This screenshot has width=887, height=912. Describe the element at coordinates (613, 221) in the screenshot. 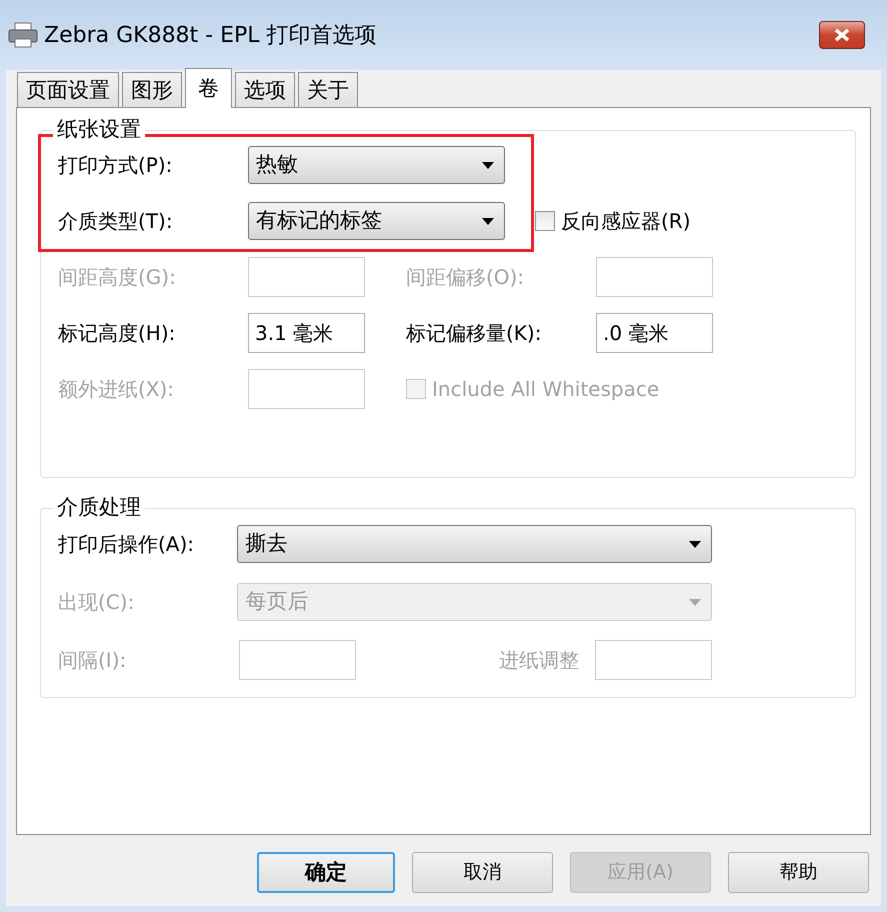

I see `checkbox: 反向感应器(R)` at that location.